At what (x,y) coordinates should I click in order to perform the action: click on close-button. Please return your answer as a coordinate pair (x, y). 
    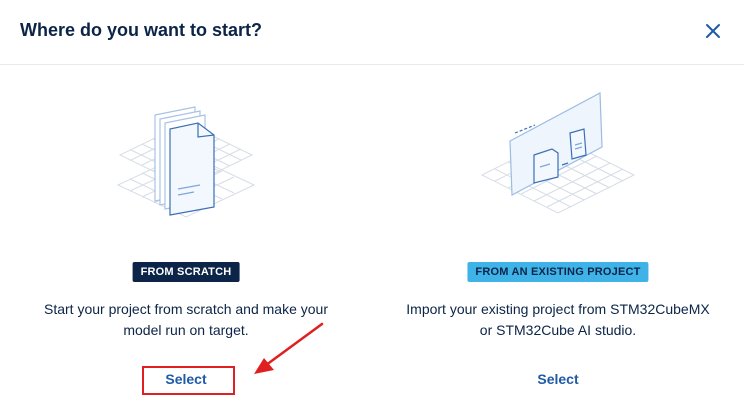
    Looking at the image, I should click on (713, 31).